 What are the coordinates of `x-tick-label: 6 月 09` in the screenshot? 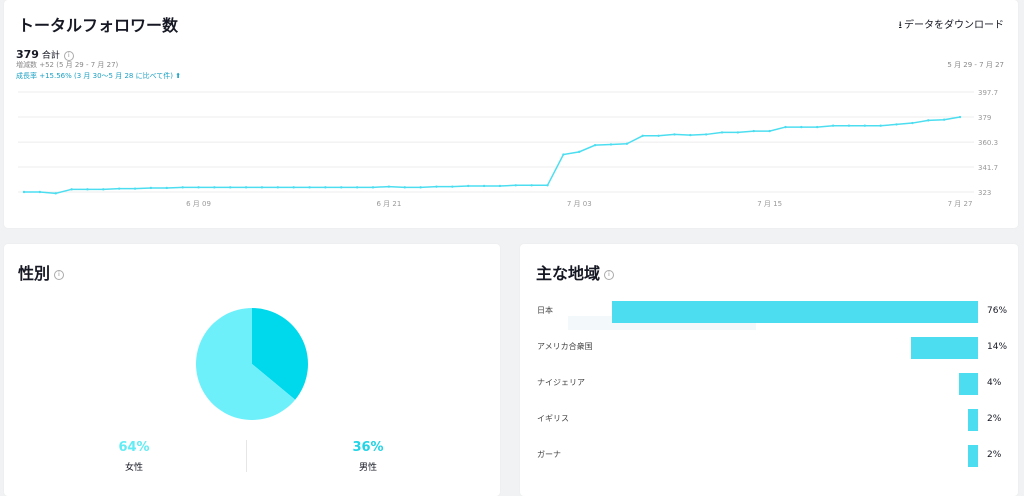 It's located at (198, 204).